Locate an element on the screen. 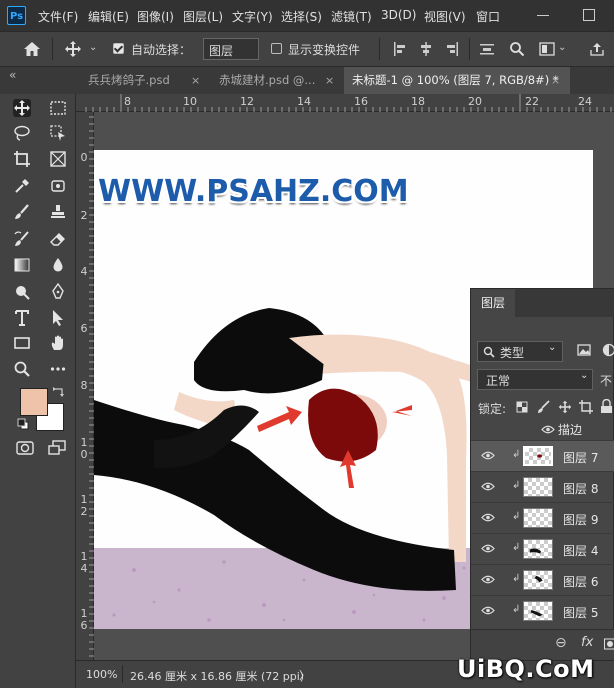 The image size is (614, 688). foreground-color-swatch is located at coordinates (34, 402).